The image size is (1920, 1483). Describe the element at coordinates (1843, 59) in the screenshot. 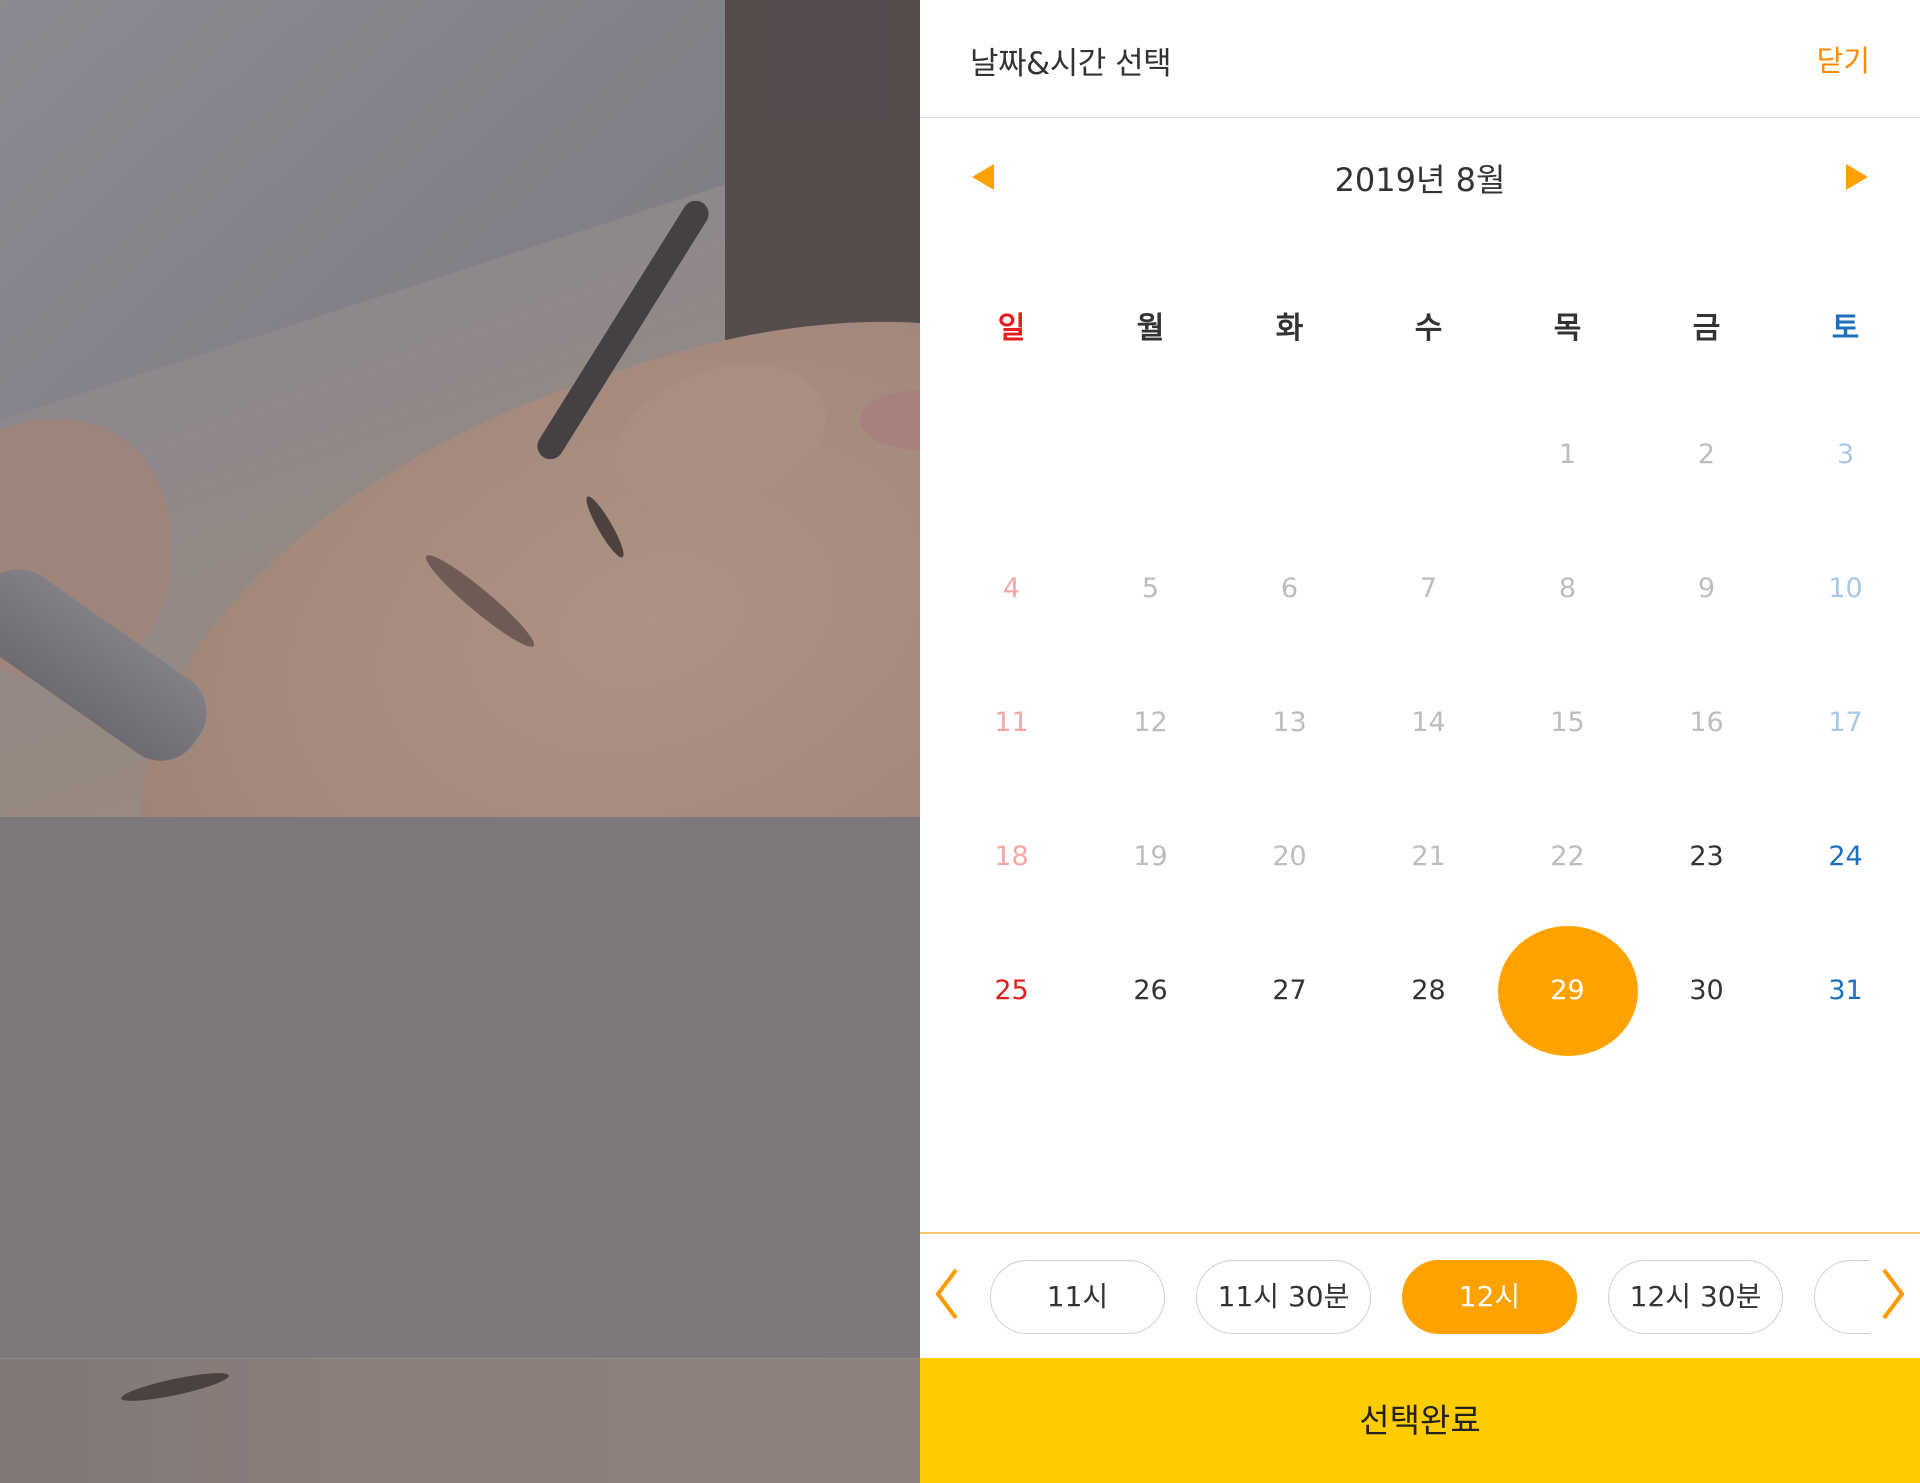

I see `close-button: 닫기` at that location.